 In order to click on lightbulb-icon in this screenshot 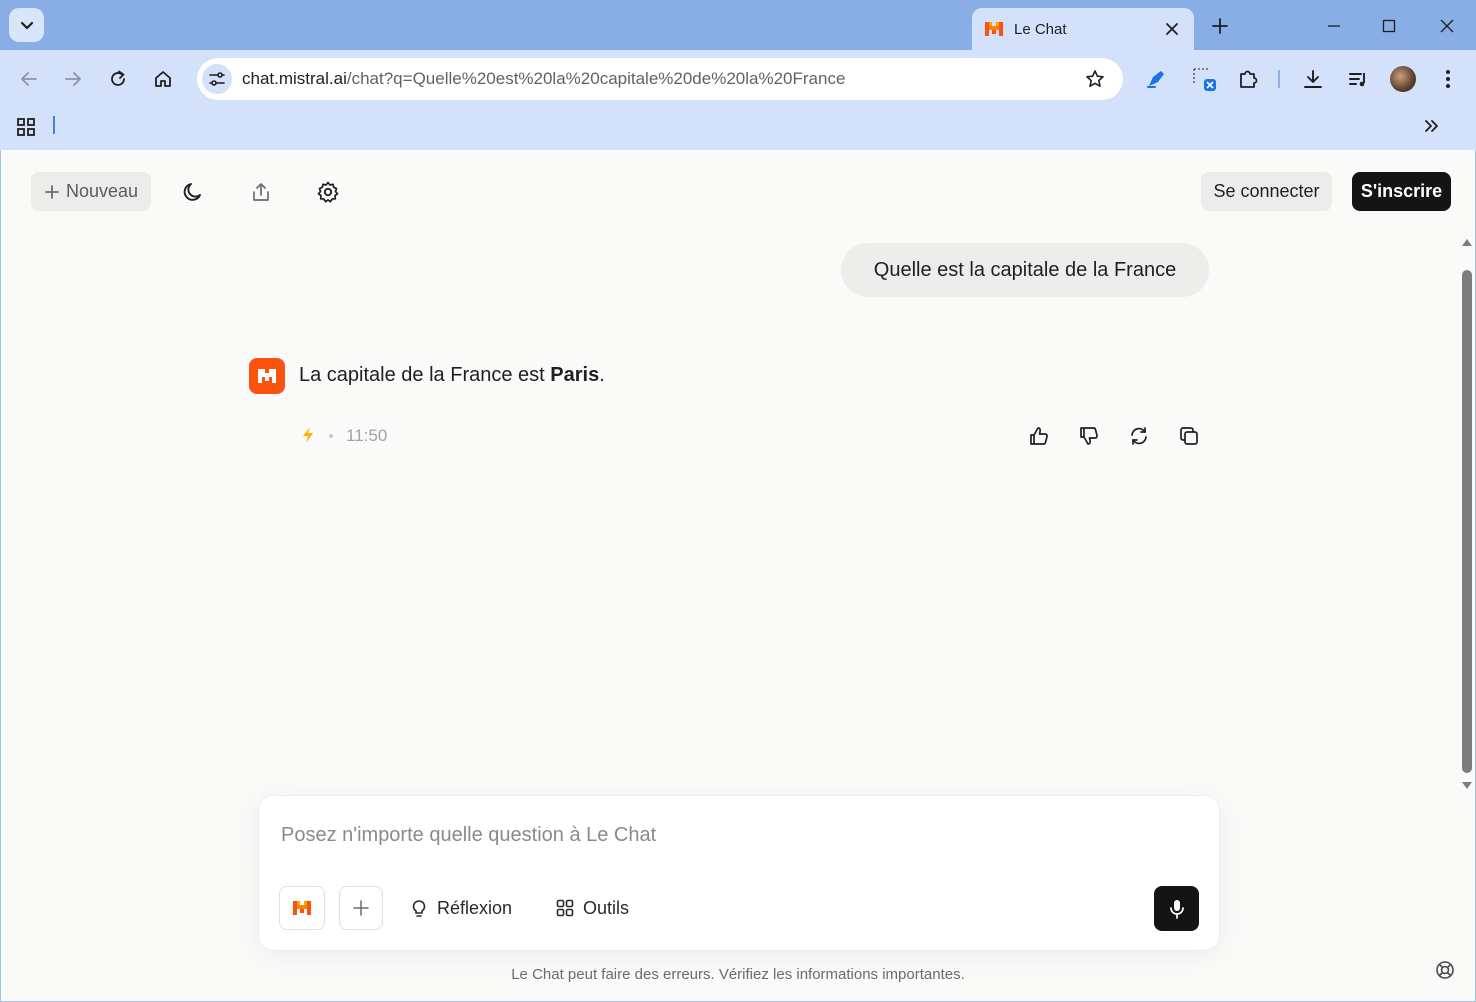, I will do `click(419, 908)`.